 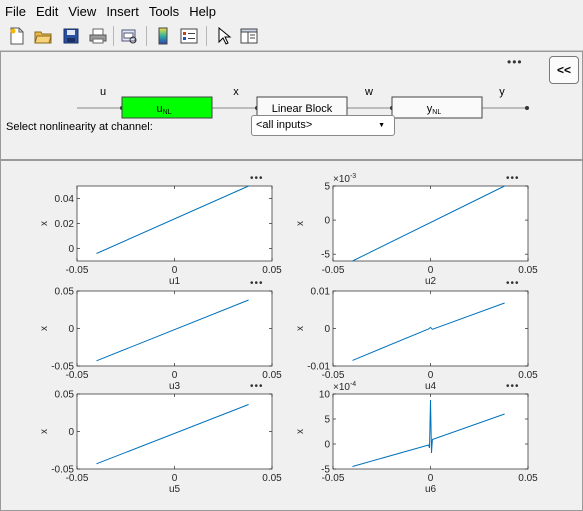 I want to click on menu-tools: Tools, so click(x=164, y=11).